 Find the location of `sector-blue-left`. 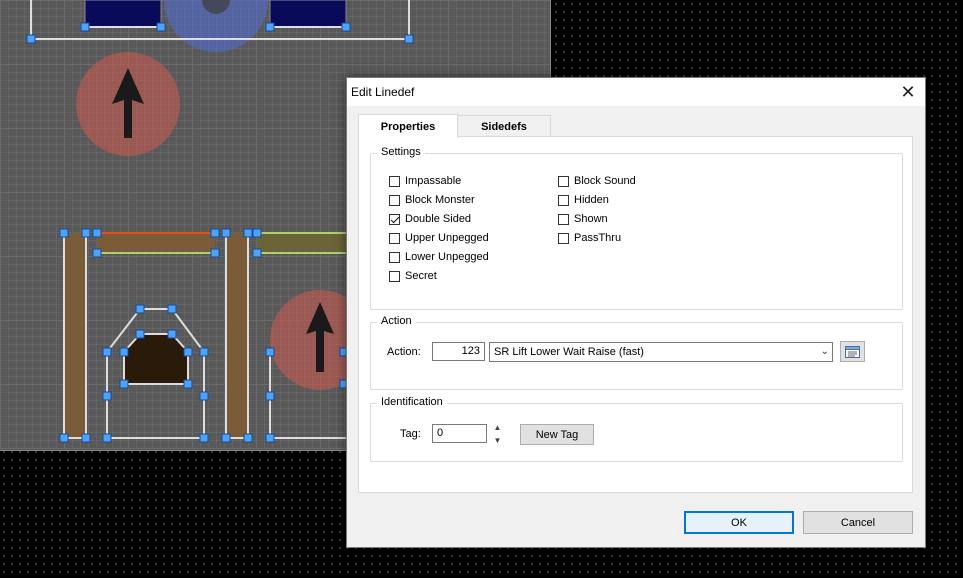

sector-blue-left is located at coordinates (123, 14).